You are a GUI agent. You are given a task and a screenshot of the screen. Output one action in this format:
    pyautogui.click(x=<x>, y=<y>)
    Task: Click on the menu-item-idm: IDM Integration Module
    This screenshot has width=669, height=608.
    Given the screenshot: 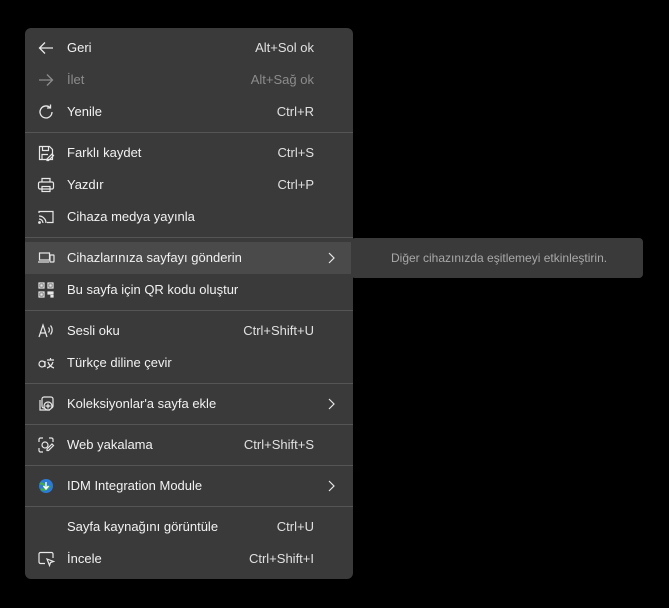 What is the action you would take?
    pyautogui.click(x=189, y=486)
    